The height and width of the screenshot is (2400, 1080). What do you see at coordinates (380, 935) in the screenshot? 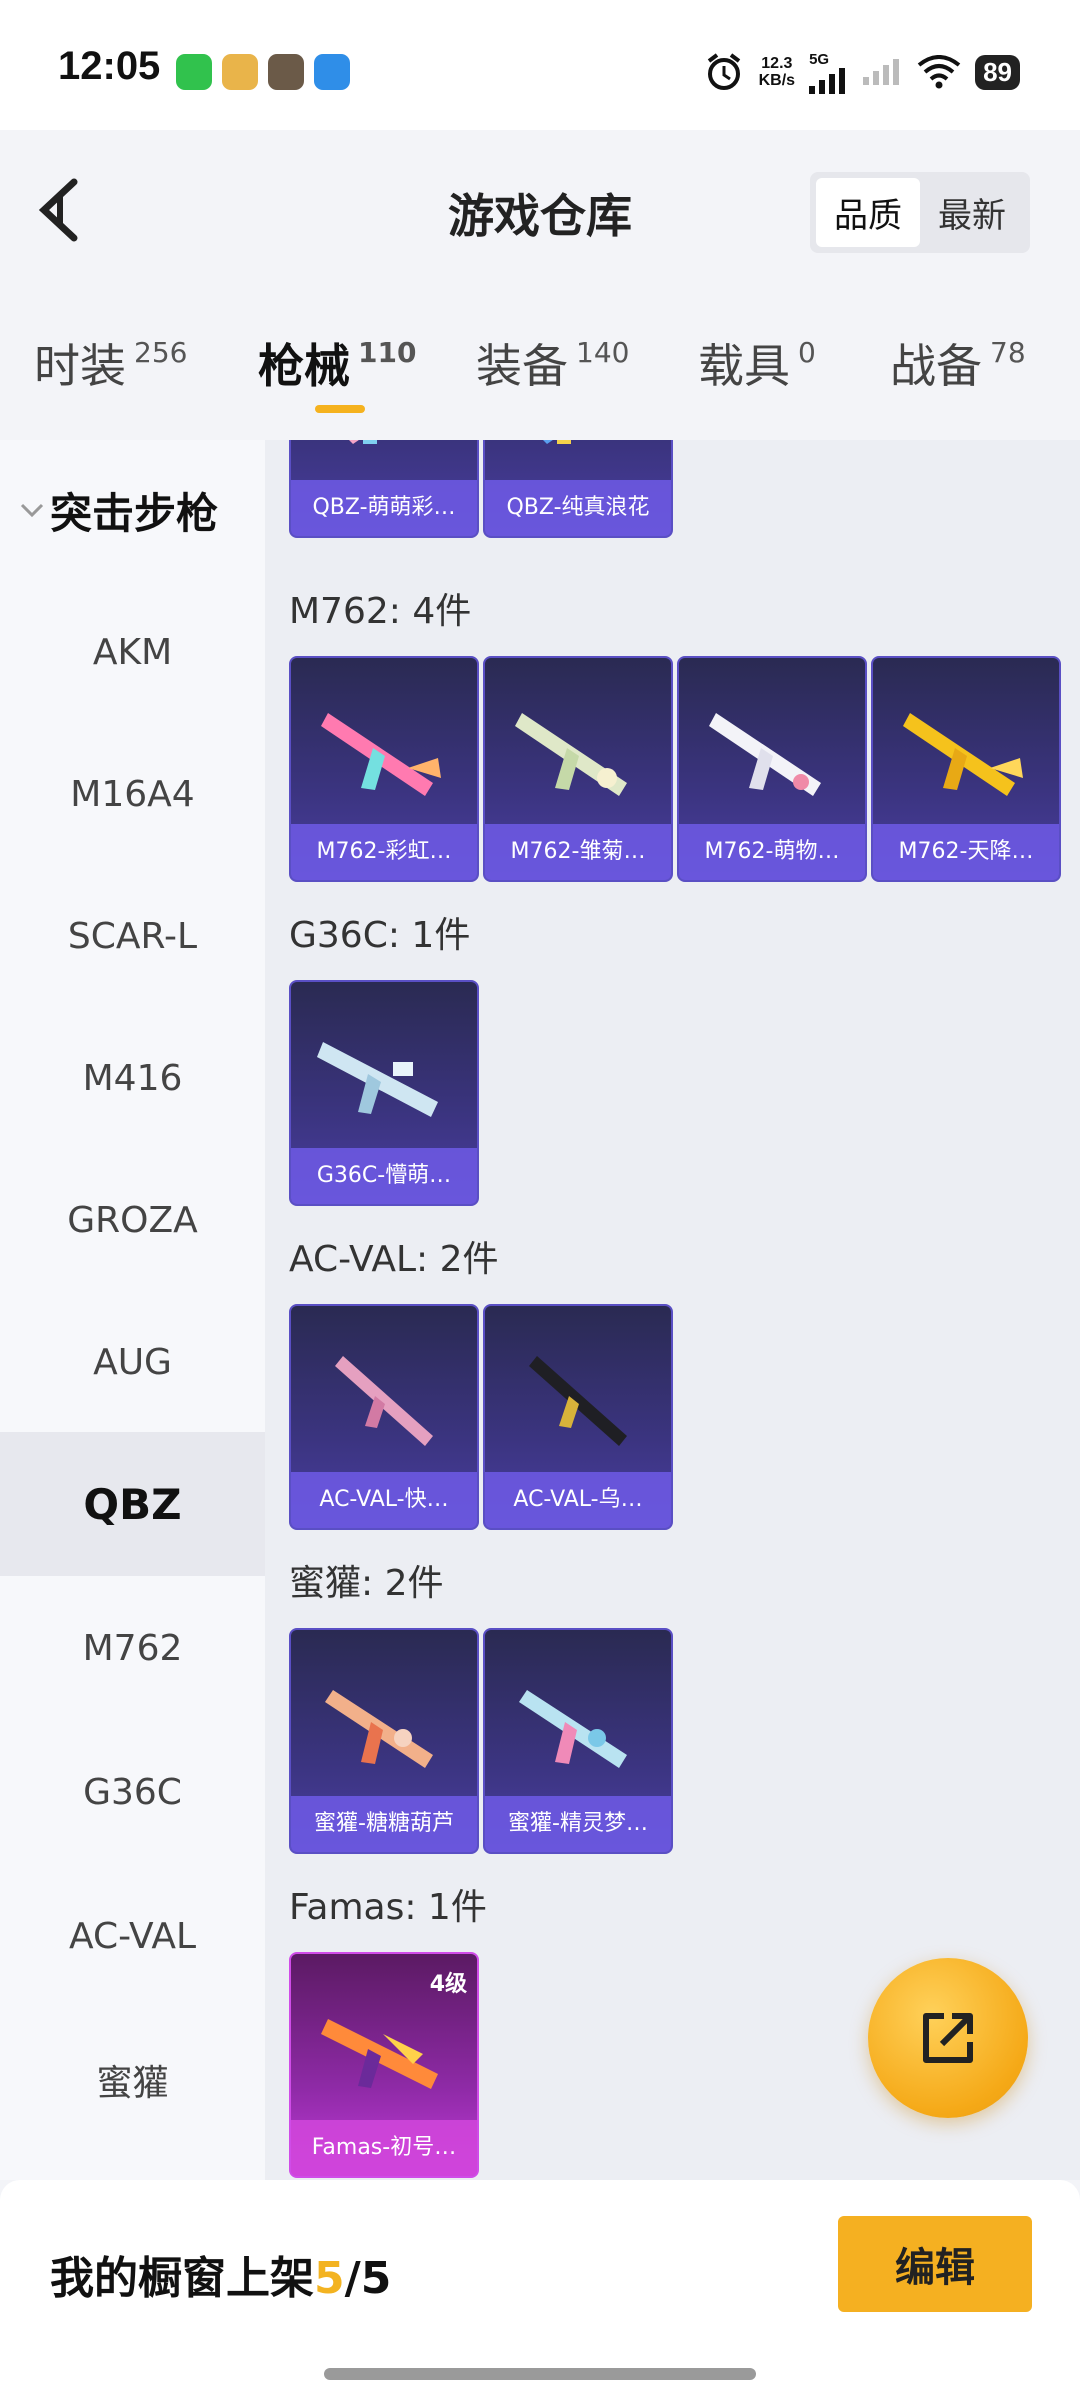
I see `section-title: G36C: 1件` at bounding box center [380, 935].